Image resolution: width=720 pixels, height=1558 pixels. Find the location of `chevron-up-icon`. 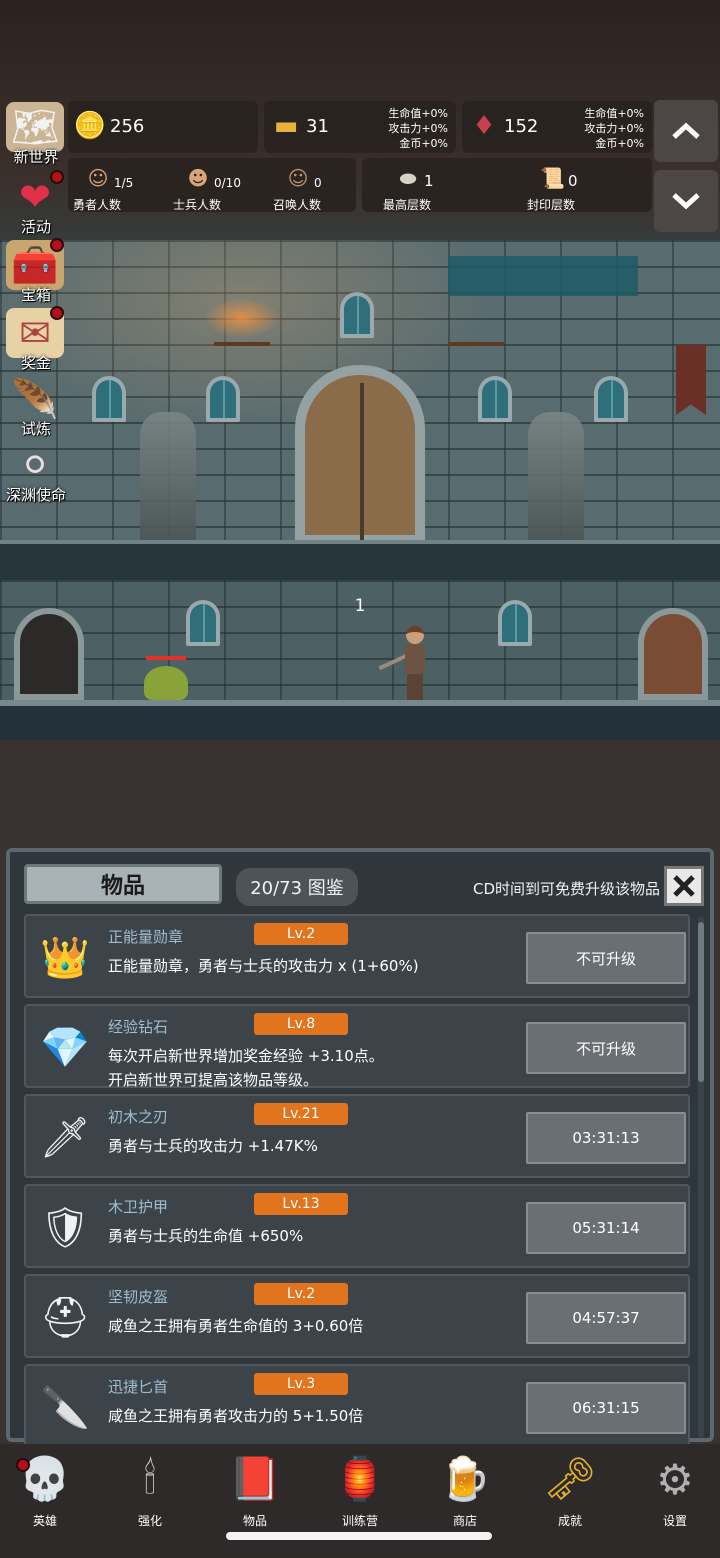

chevron-up-icon is located at coordinates (686, 130).